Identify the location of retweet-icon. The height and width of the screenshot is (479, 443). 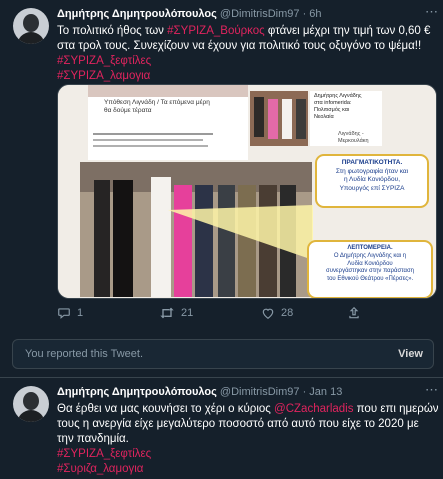
(167, 314).